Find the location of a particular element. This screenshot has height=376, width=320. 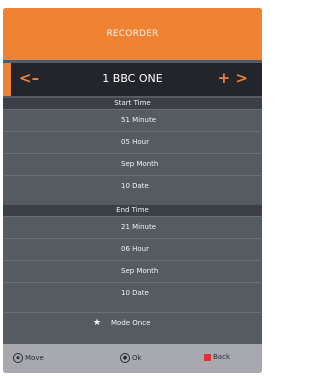

title-bar: RECORDER is located at coordinates (132, 34).